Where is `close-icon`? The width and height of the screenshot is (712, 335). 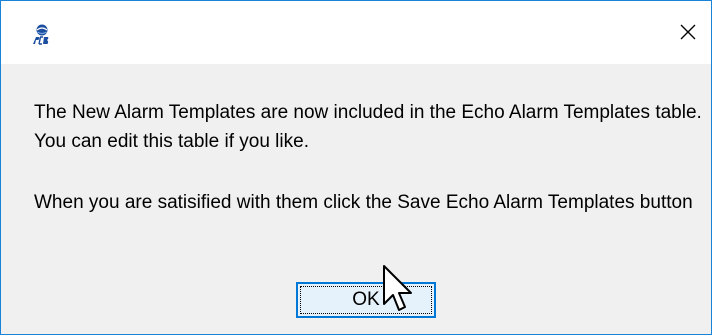
close-icon is located at coordinates (688, 32).